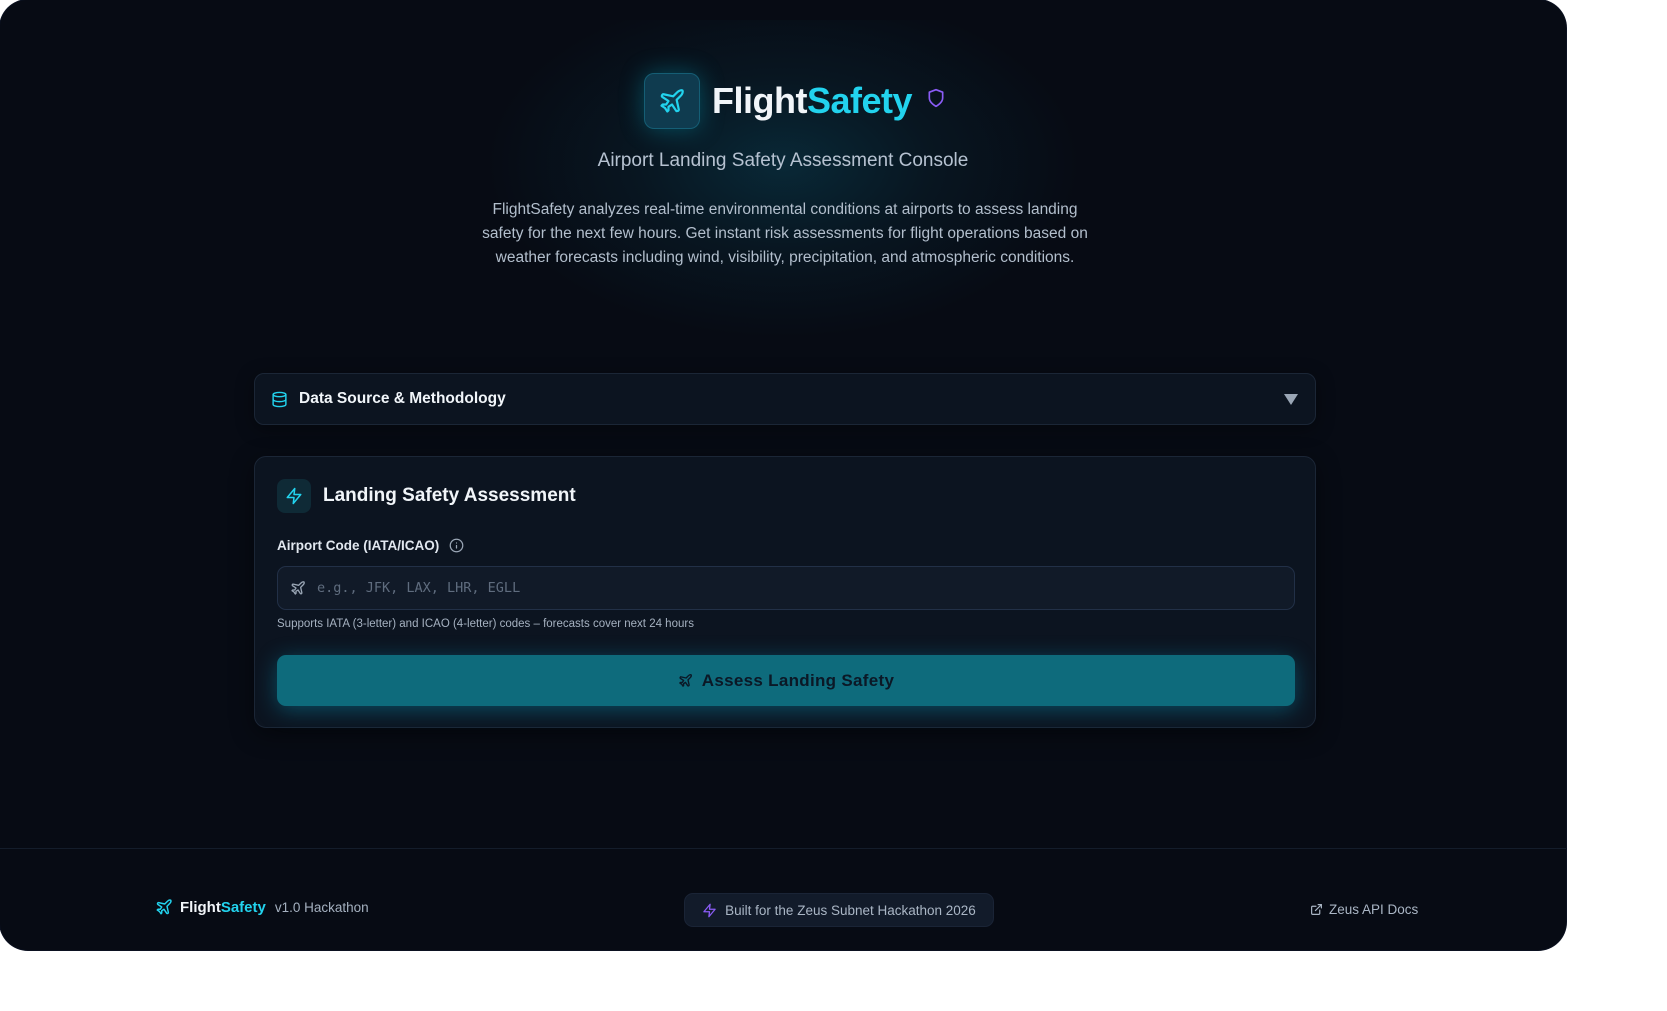  I want to click on airport-code-field, so click(786, 588).